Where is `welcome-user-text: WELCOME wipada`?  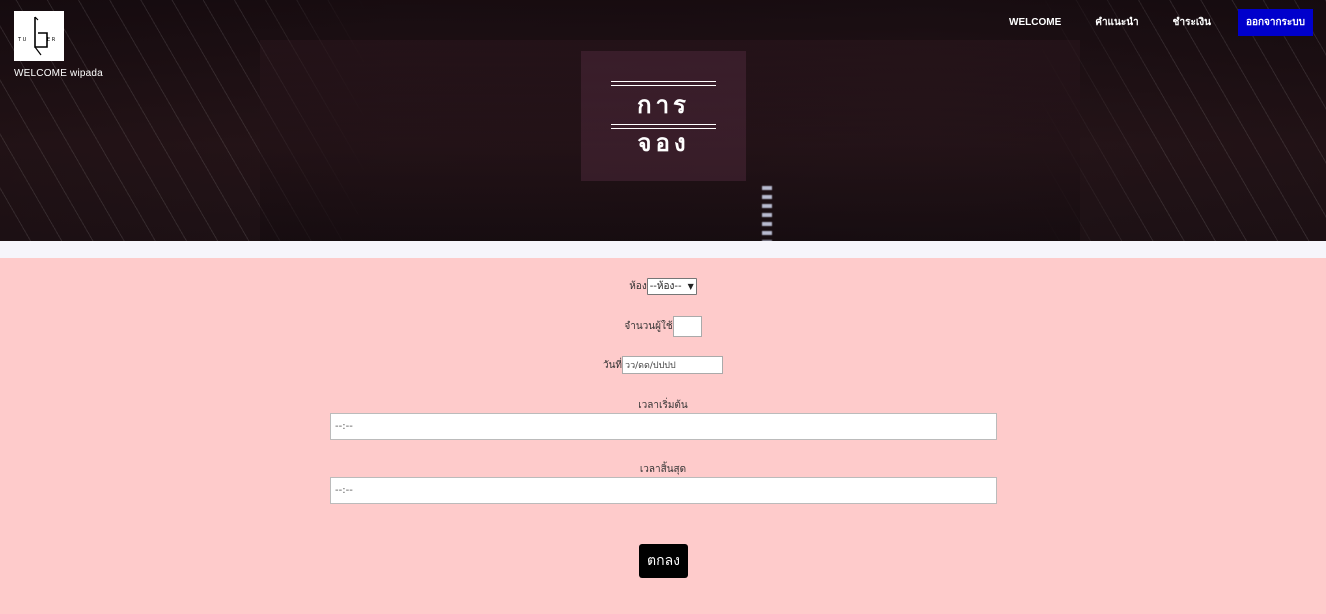
welcome-user-text: WELCOME wipada is located at coordinates (58, 73).